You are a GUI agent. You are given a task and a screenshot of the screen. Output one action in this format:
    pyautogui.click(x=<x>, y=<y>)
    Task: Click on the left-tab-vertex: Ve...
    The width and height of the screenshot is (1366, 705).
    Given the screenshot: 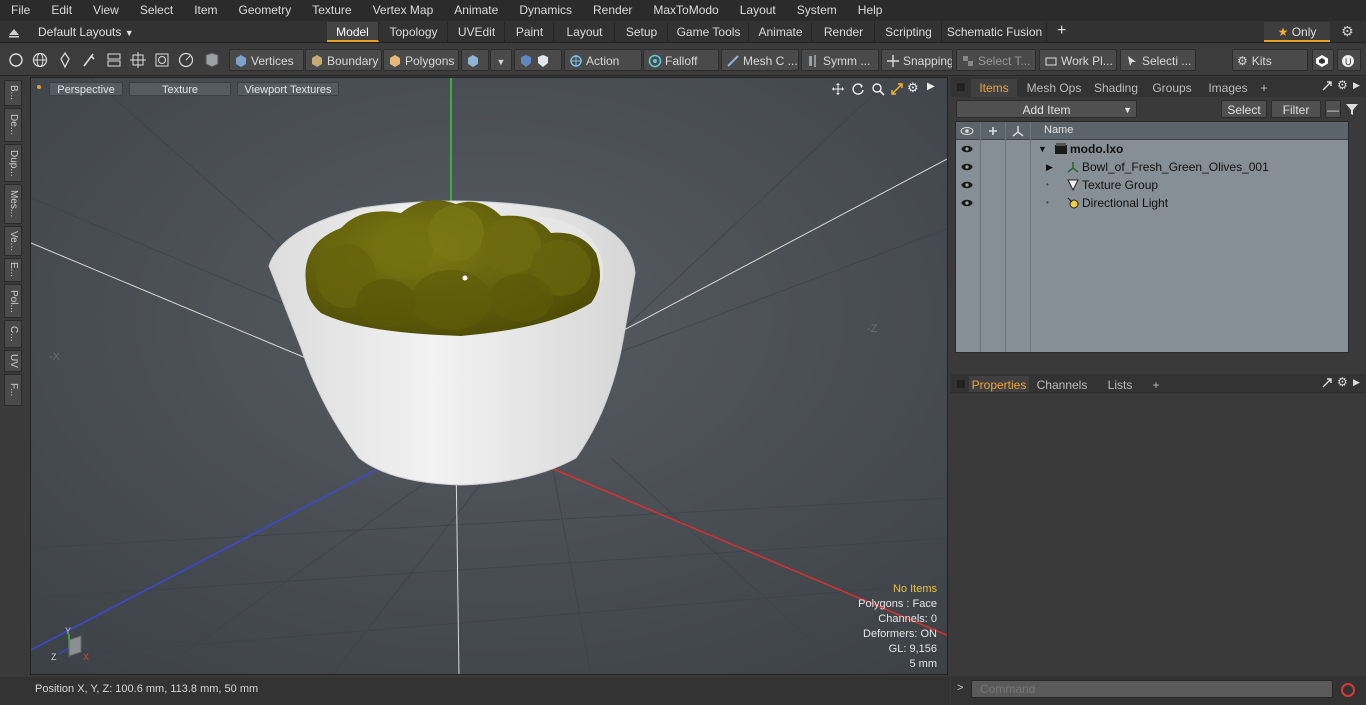 What is the action you would take?
    pyautogui.click(x=13, y=241)
    